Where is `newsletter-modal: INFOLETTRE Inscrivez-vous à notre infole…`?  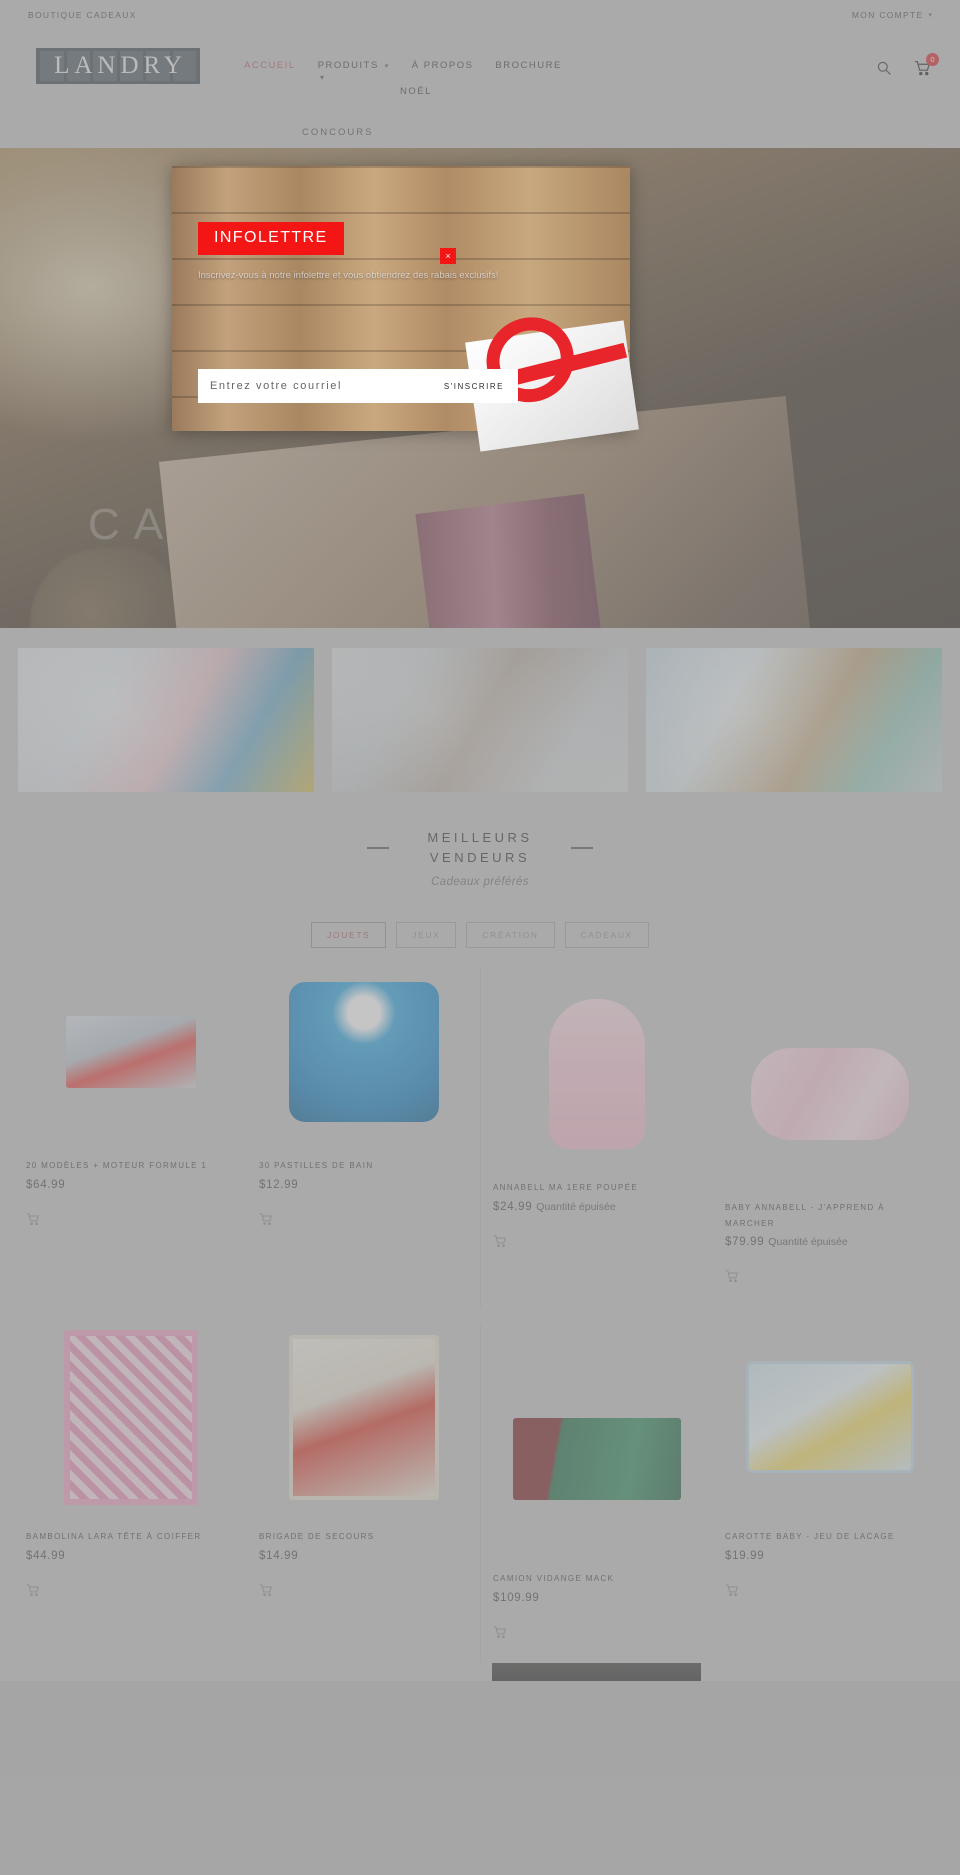
newsletter-modal: INFOLETTRE Inscrivez-vous à notre infole… is located at coordinates (405, 309).